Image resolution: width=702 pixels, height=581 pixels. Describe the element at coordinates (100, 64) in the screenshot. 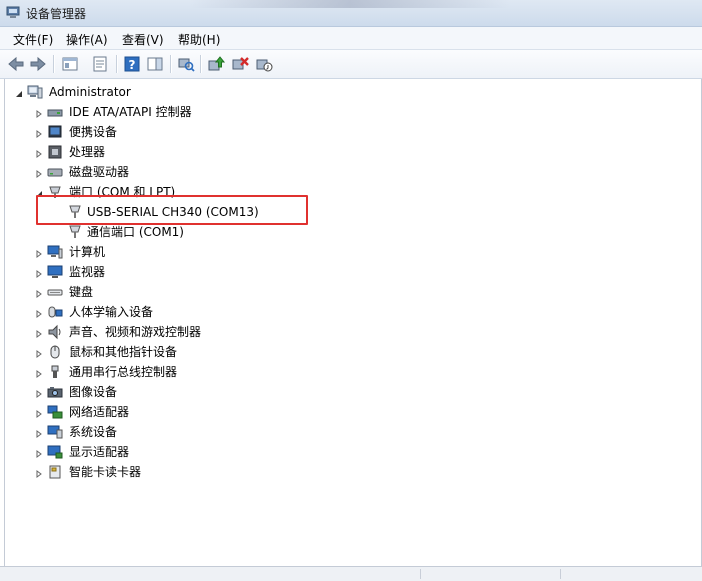

I see `properties-icon` at that location.